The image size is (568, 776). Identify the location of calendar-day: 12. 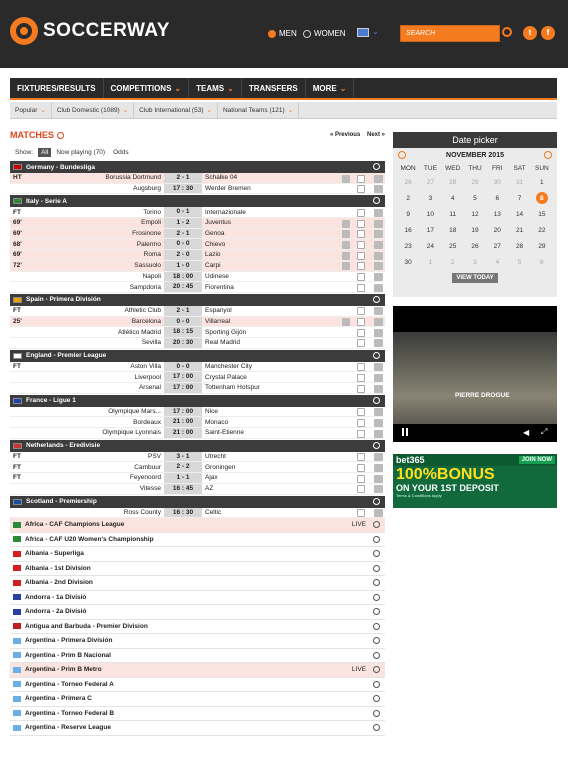
(475, 214).